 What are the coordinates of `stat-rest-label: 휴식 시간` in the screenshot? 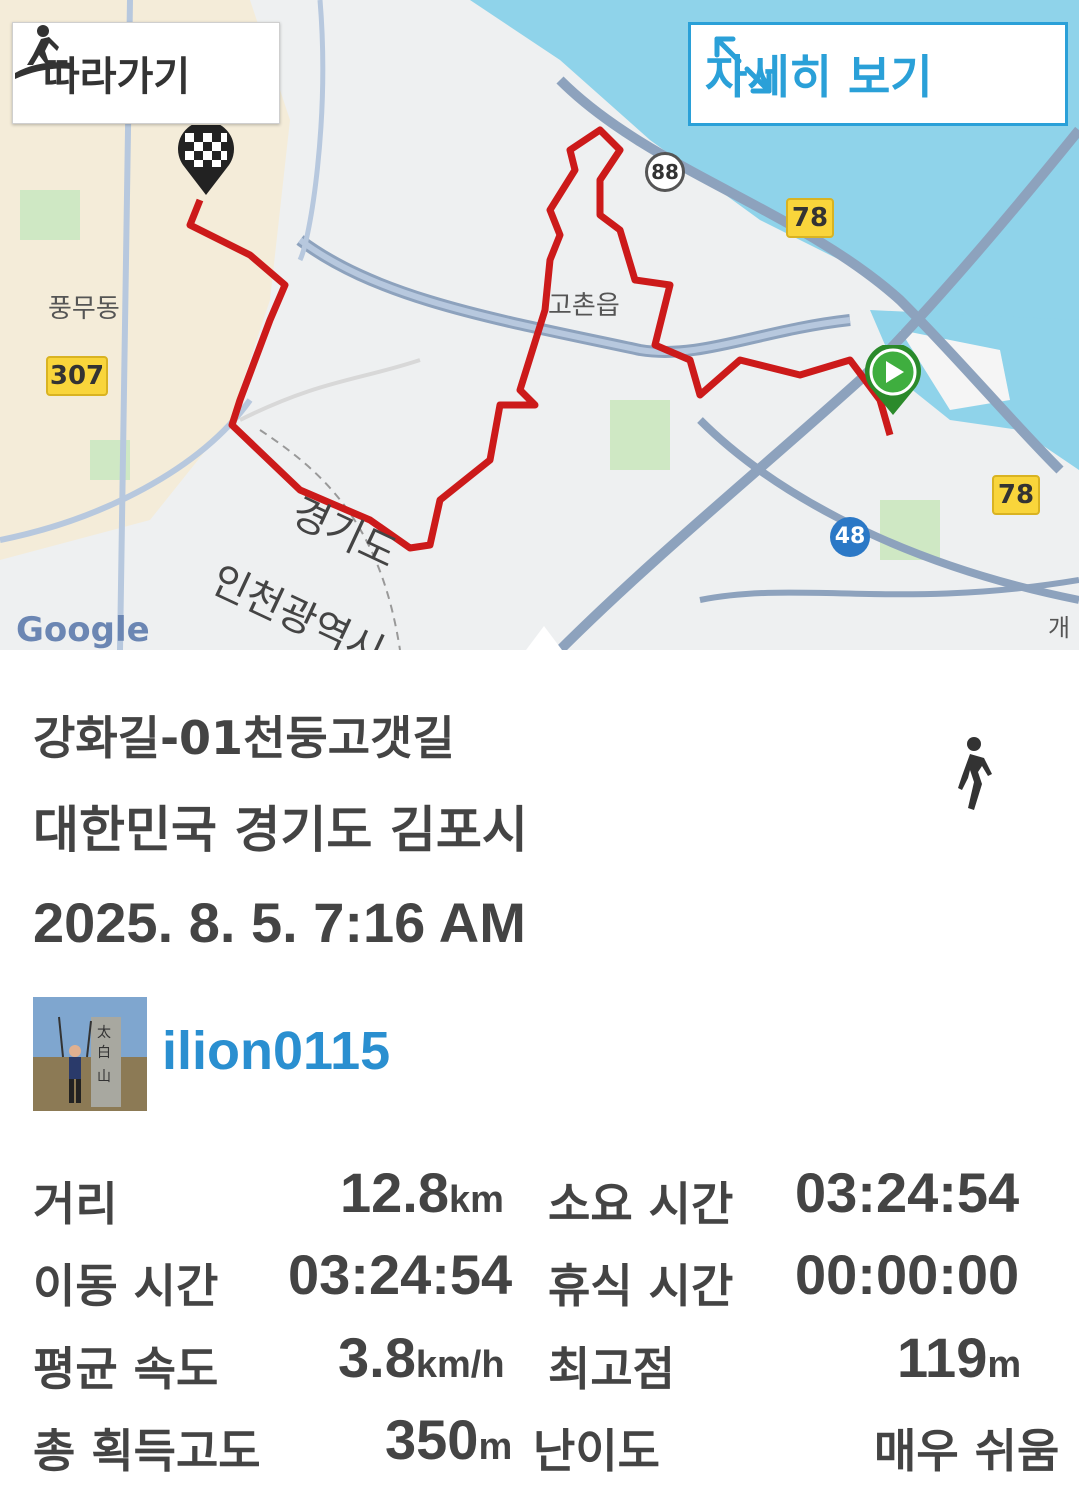 It's located at (641, 1286).